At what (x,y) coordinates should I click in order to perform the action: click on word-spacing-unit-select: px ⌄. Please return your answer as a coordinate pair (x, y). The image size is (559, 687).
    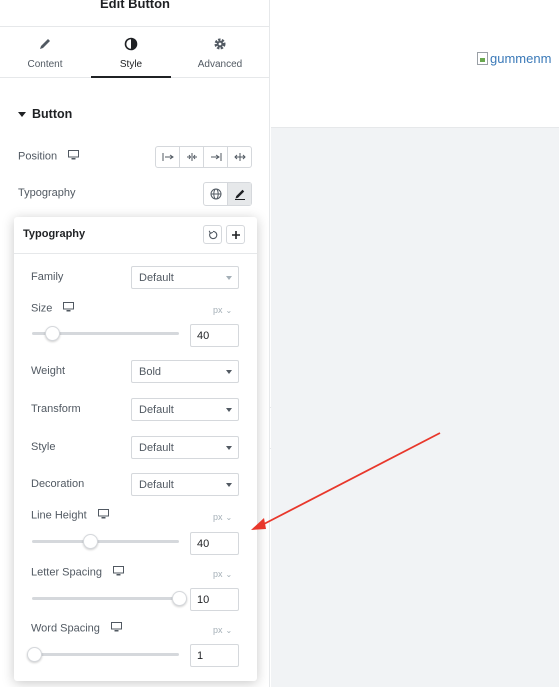
    Looking at the image, I should click on (222, 630).